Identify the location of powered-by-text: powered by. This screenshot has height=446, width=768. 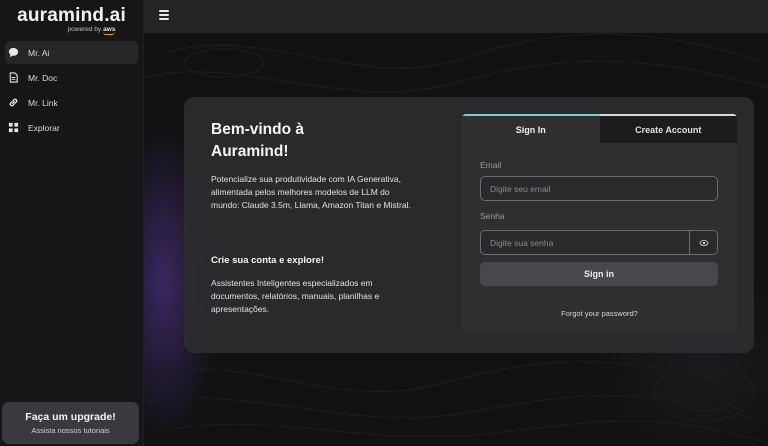
(84, 29).